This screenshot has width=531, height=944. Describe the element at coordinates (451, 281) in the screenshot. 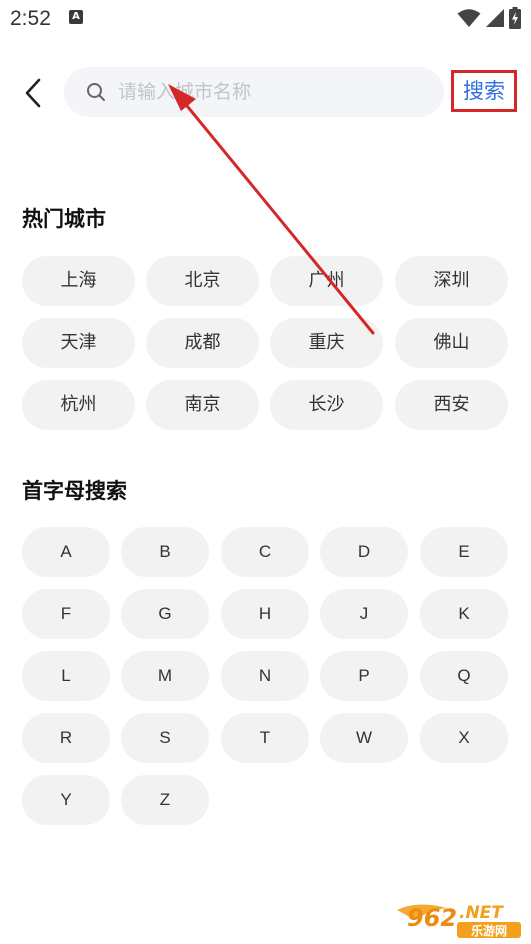

I see `city-chip: 深圳` at that location.